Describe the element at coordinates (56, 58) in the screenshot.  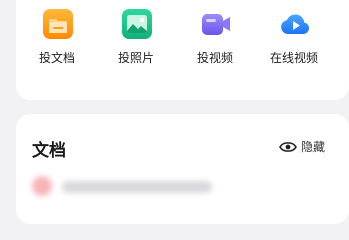
I see `cast-document-label: 投文档` at that location.